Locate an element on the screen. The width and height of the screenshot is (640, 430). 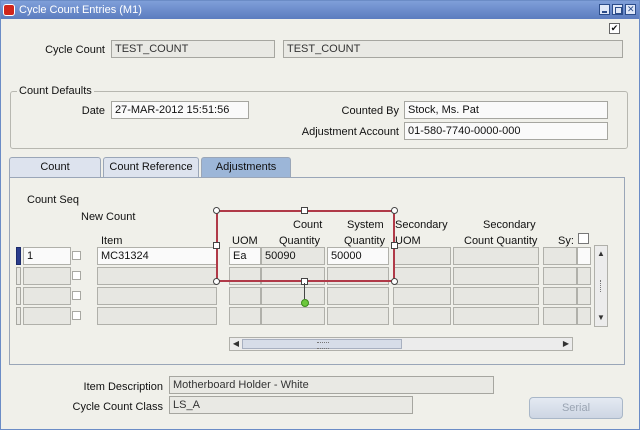
window-title: Cycle Count Entries (M1) is located at coordinates (80, 10).